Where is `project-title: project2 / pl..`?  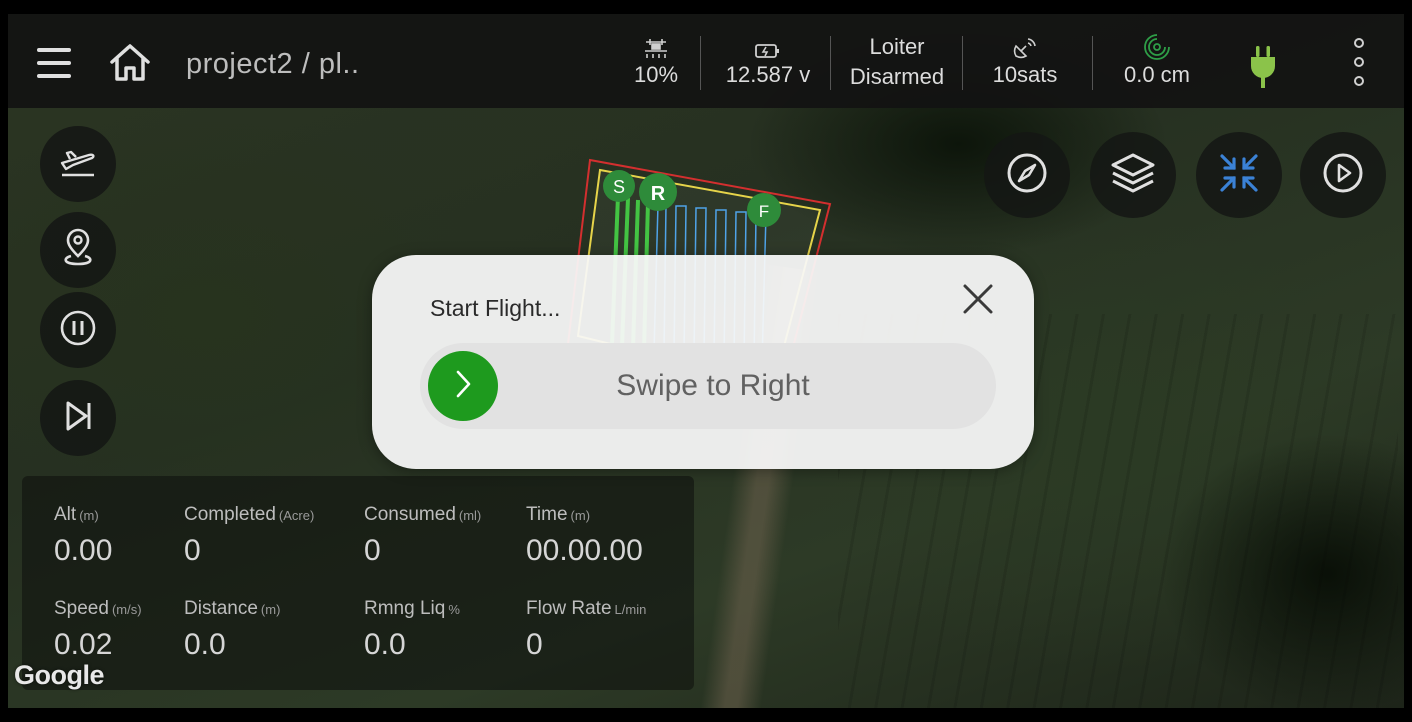 project-title: project2 / pl.. is located at coordinates (273, 64).